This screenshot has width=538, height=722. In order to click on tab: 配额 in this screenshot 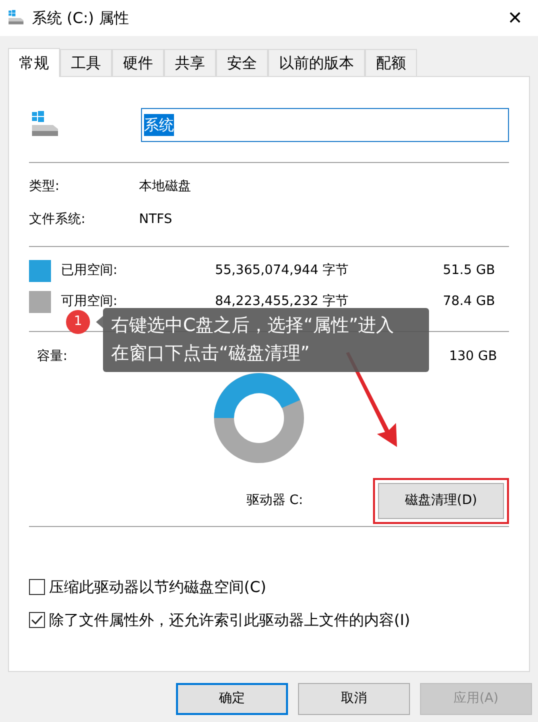, I will do `click(391, 62)`.